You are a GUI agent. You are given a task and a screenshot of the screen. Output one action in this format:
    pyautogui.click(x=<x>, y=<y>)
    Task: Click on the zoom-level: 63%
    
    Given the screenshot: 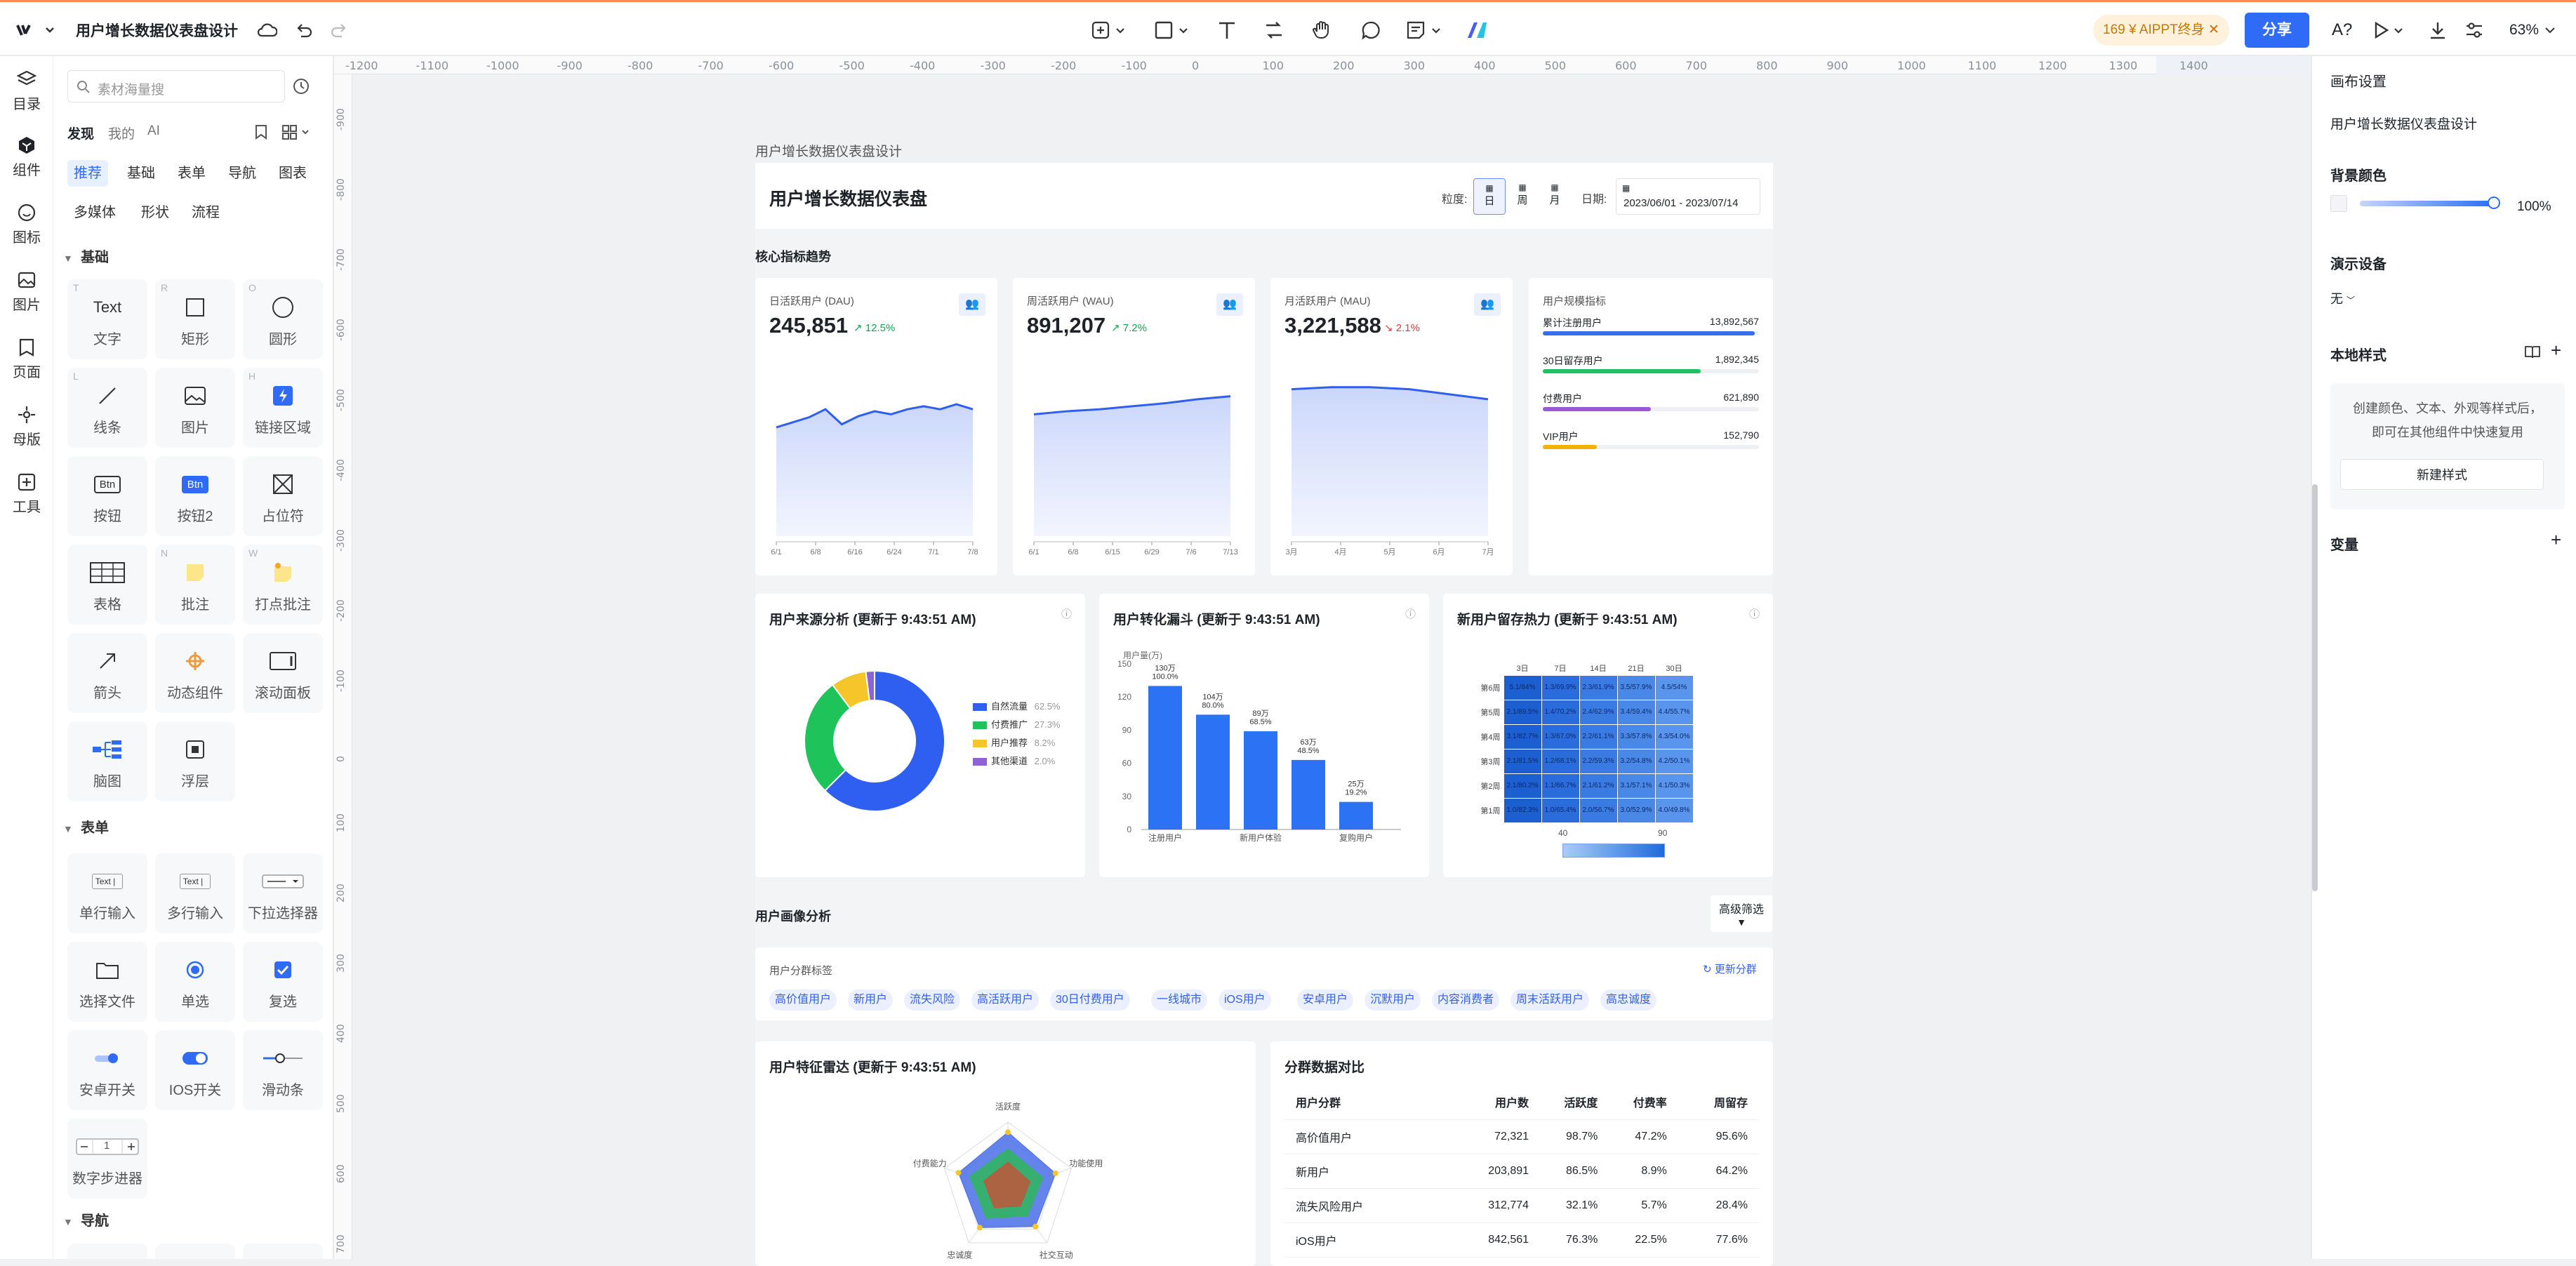 What is the action you would take?
    pyautogui.click(x=2534, y=30)
    